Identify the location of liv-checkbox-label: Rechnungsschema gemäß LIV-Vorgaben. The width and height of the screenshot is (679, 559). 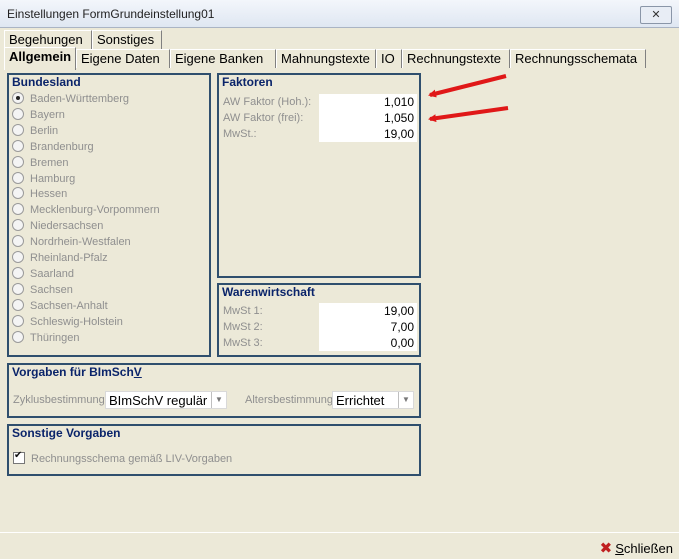
(132, 459).